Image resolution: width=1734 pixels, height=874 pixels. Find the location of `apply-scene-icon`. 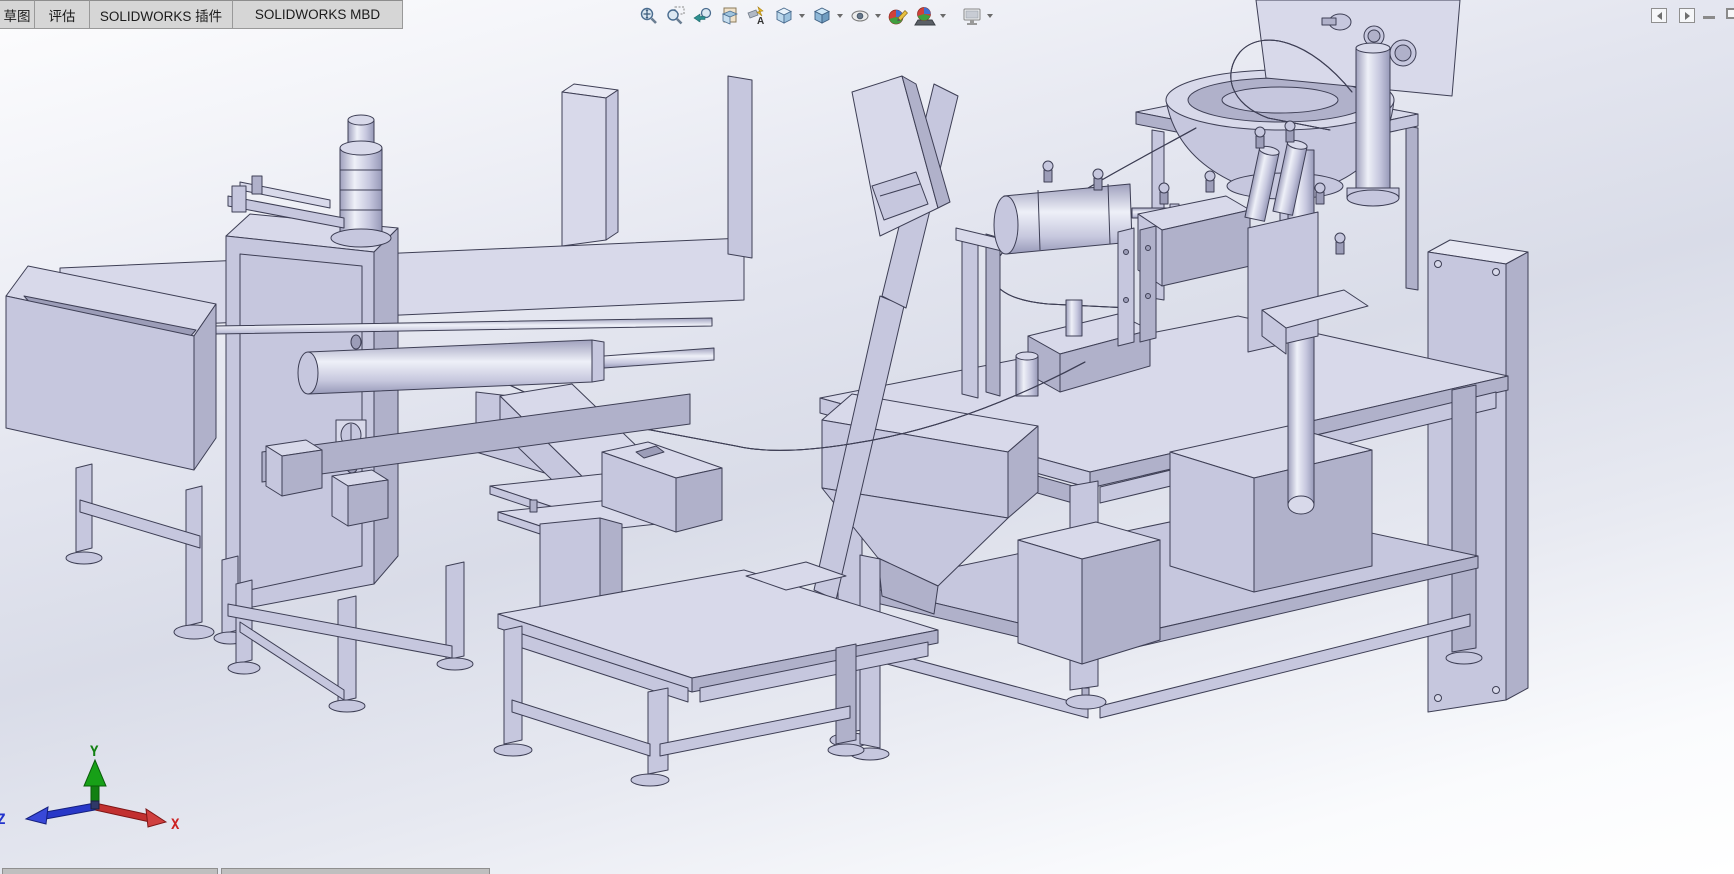

apply-scene-icon is located at coordinates (925, 16).